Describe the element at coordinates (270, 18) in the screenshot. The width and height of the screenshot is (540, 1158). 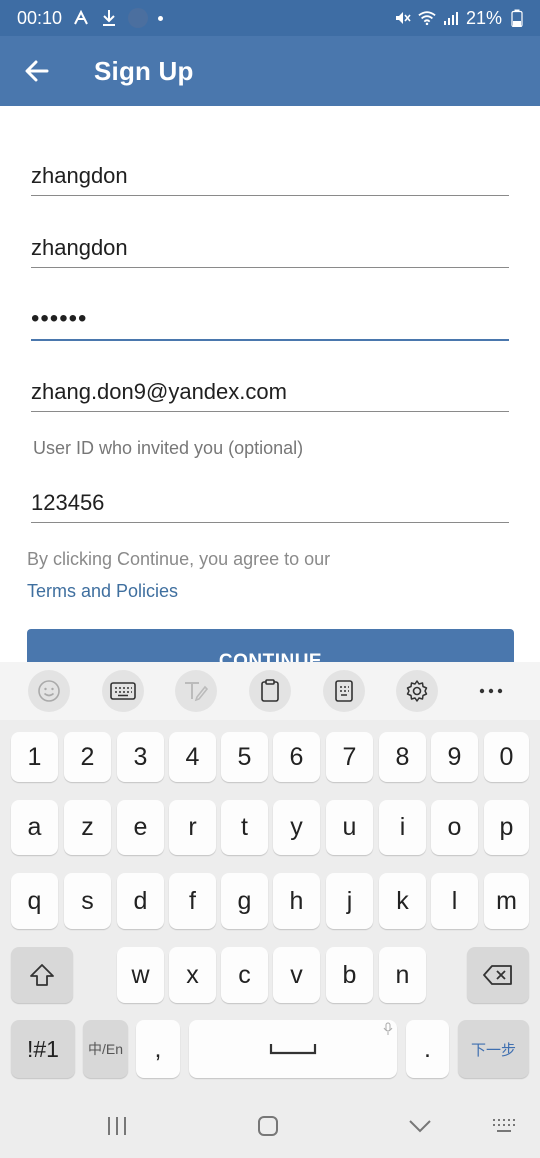
I see `status-bar: 00:10 21%` at that location.